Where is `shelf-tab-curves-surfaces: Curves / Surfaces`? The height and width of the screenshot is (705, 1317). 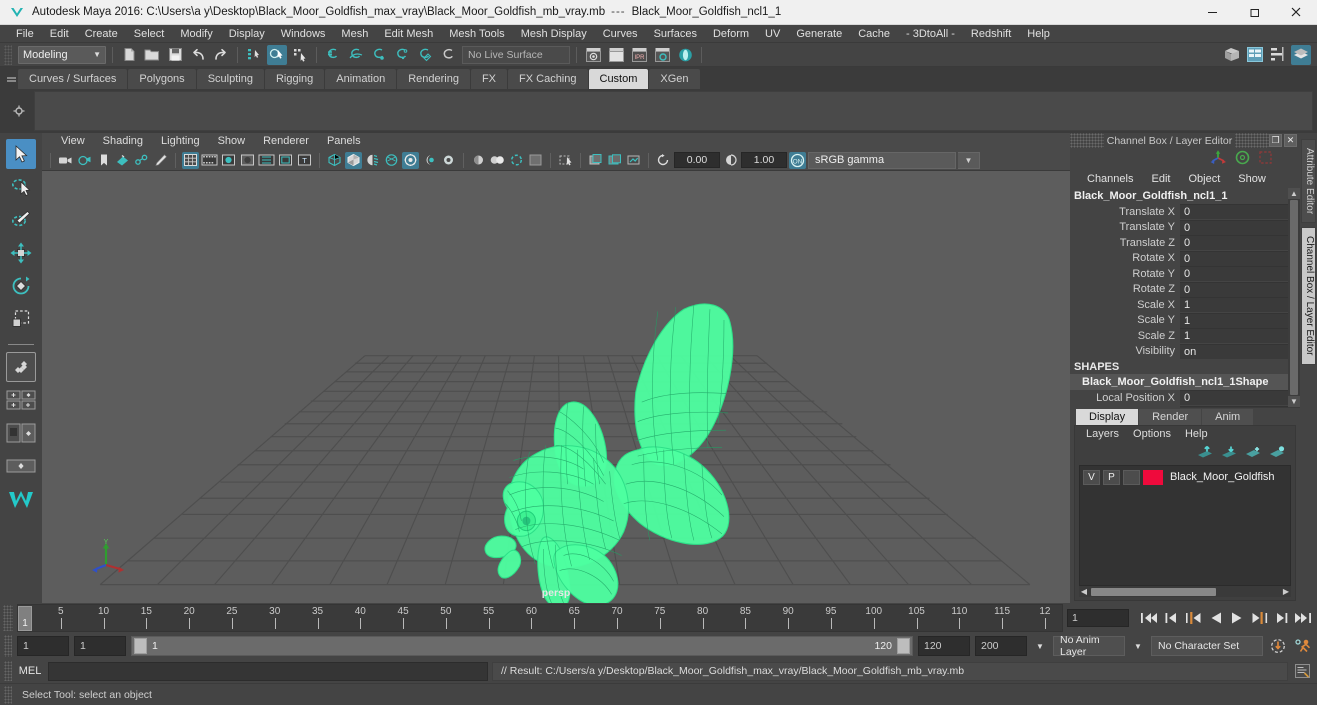
shelf-tab-curves-surfaces: Curves / Surfaces is located at coordinates (73, 79).